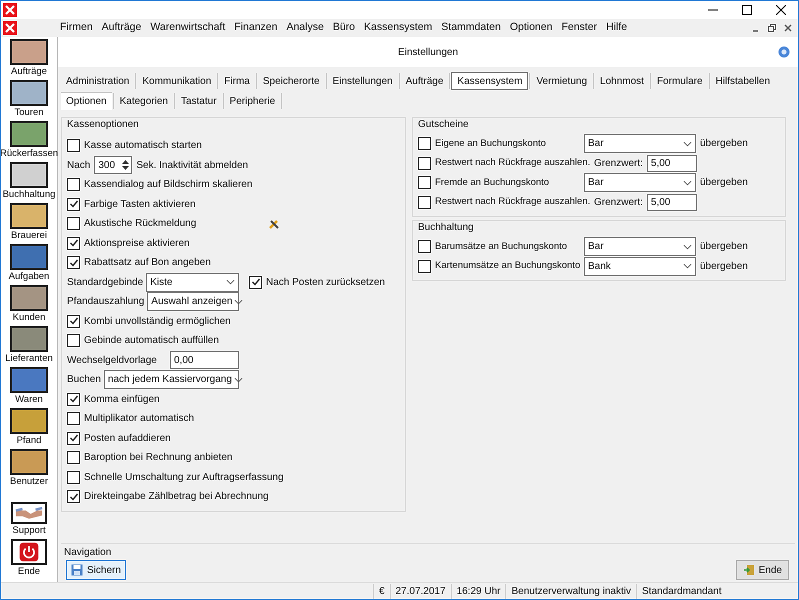 Image resolution: width=799 pixels, height=600 pixels. I want to click on door-exit-icon, so click(748, 570).